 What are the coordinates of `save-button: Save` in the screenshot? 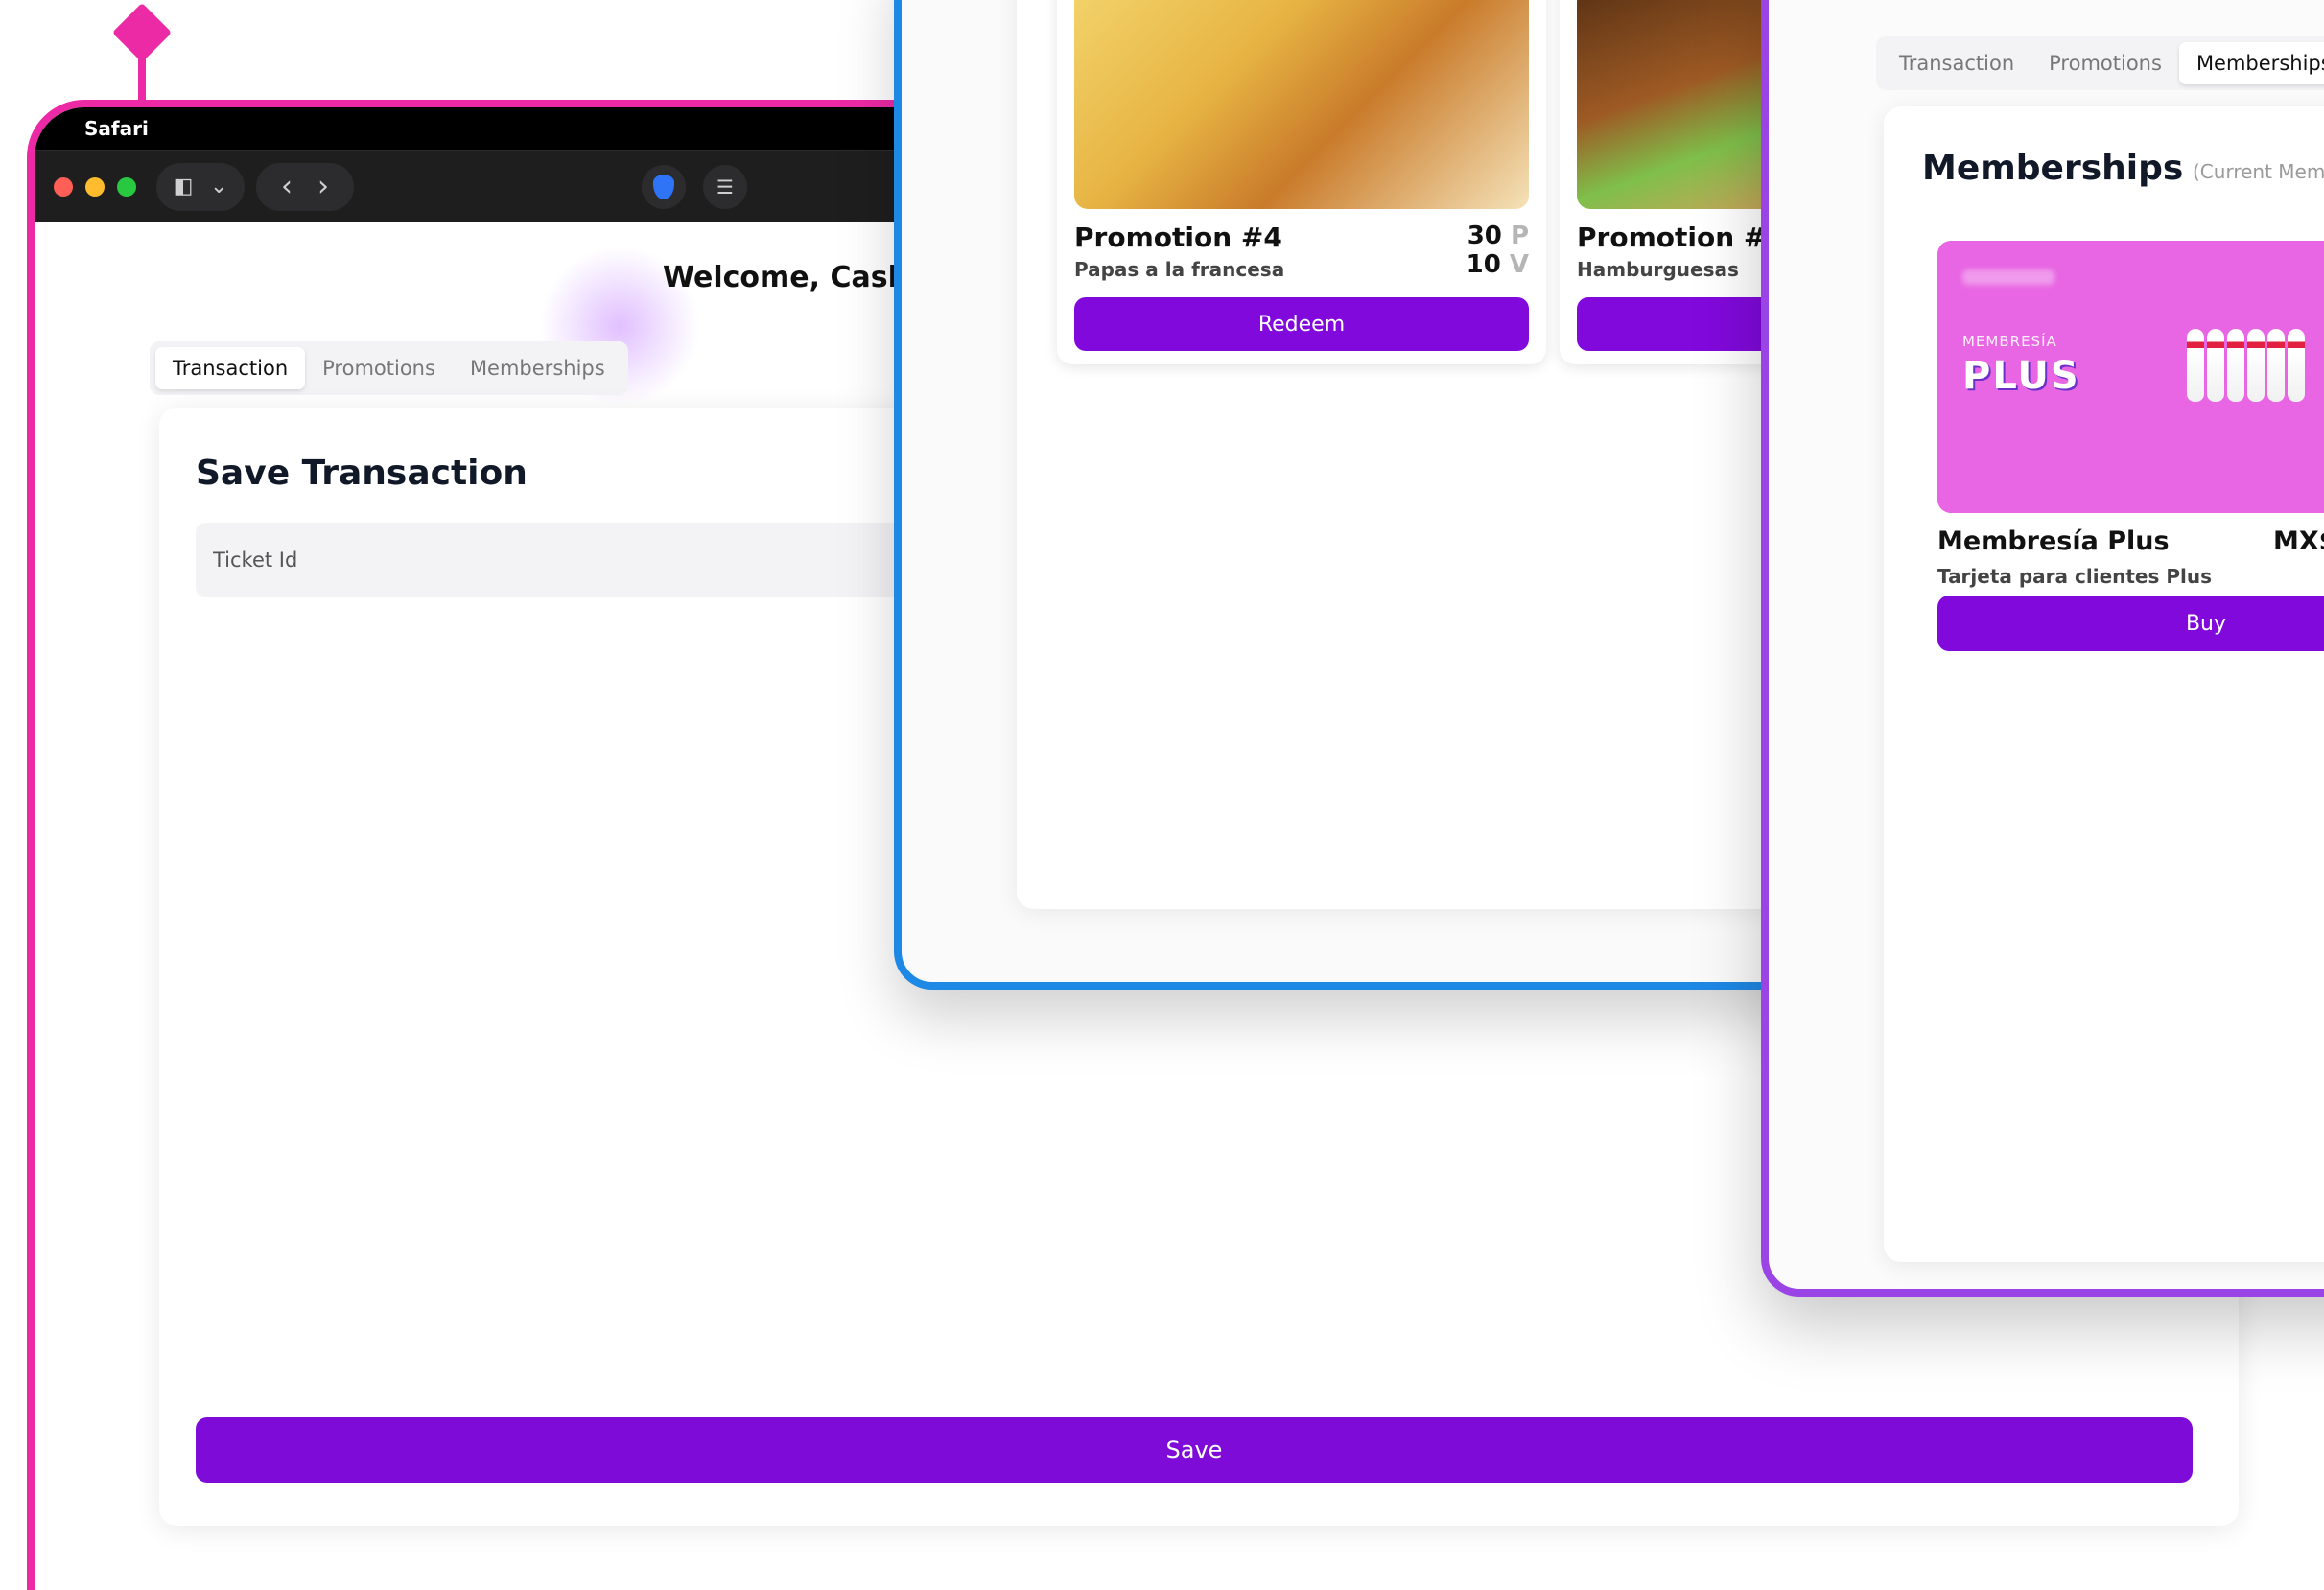 It's located at (1194, 1450).